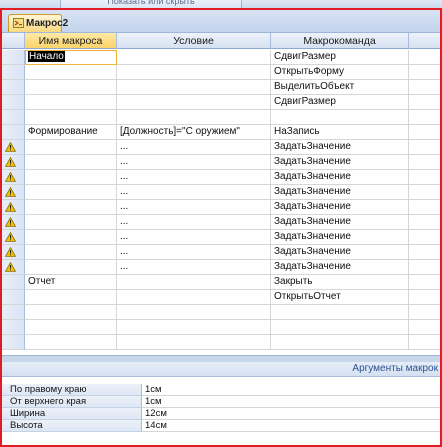 The height and width of the screenshot is (447, 442). I want to click on table-row: ВыделитьОбъект, so click(221, 87).